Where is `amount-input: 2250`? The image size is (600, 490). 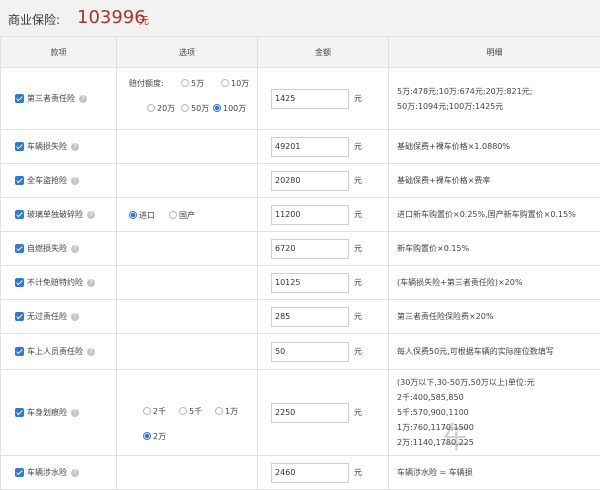 amount-input: 2250 is located at coordinates (310, 413).